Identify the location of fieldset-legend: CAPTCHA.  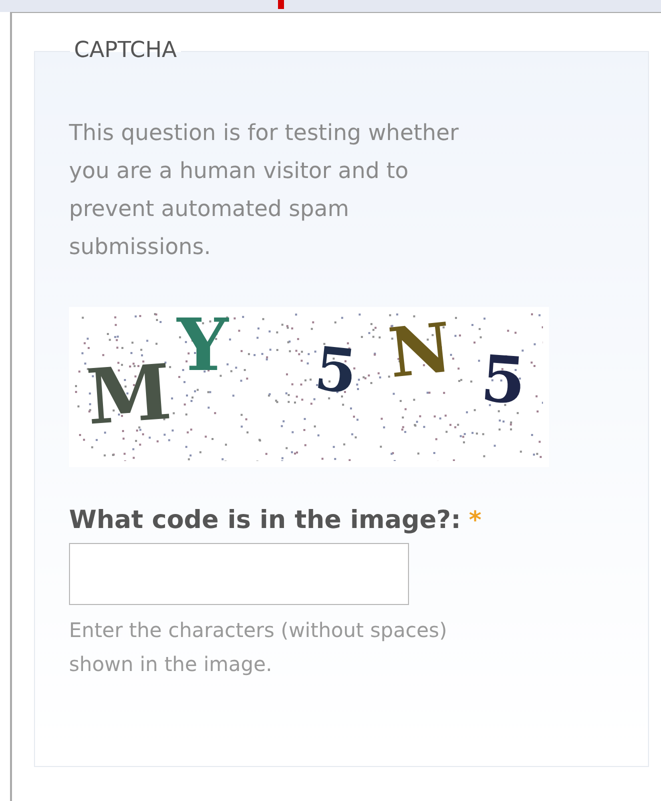
(125, 51).